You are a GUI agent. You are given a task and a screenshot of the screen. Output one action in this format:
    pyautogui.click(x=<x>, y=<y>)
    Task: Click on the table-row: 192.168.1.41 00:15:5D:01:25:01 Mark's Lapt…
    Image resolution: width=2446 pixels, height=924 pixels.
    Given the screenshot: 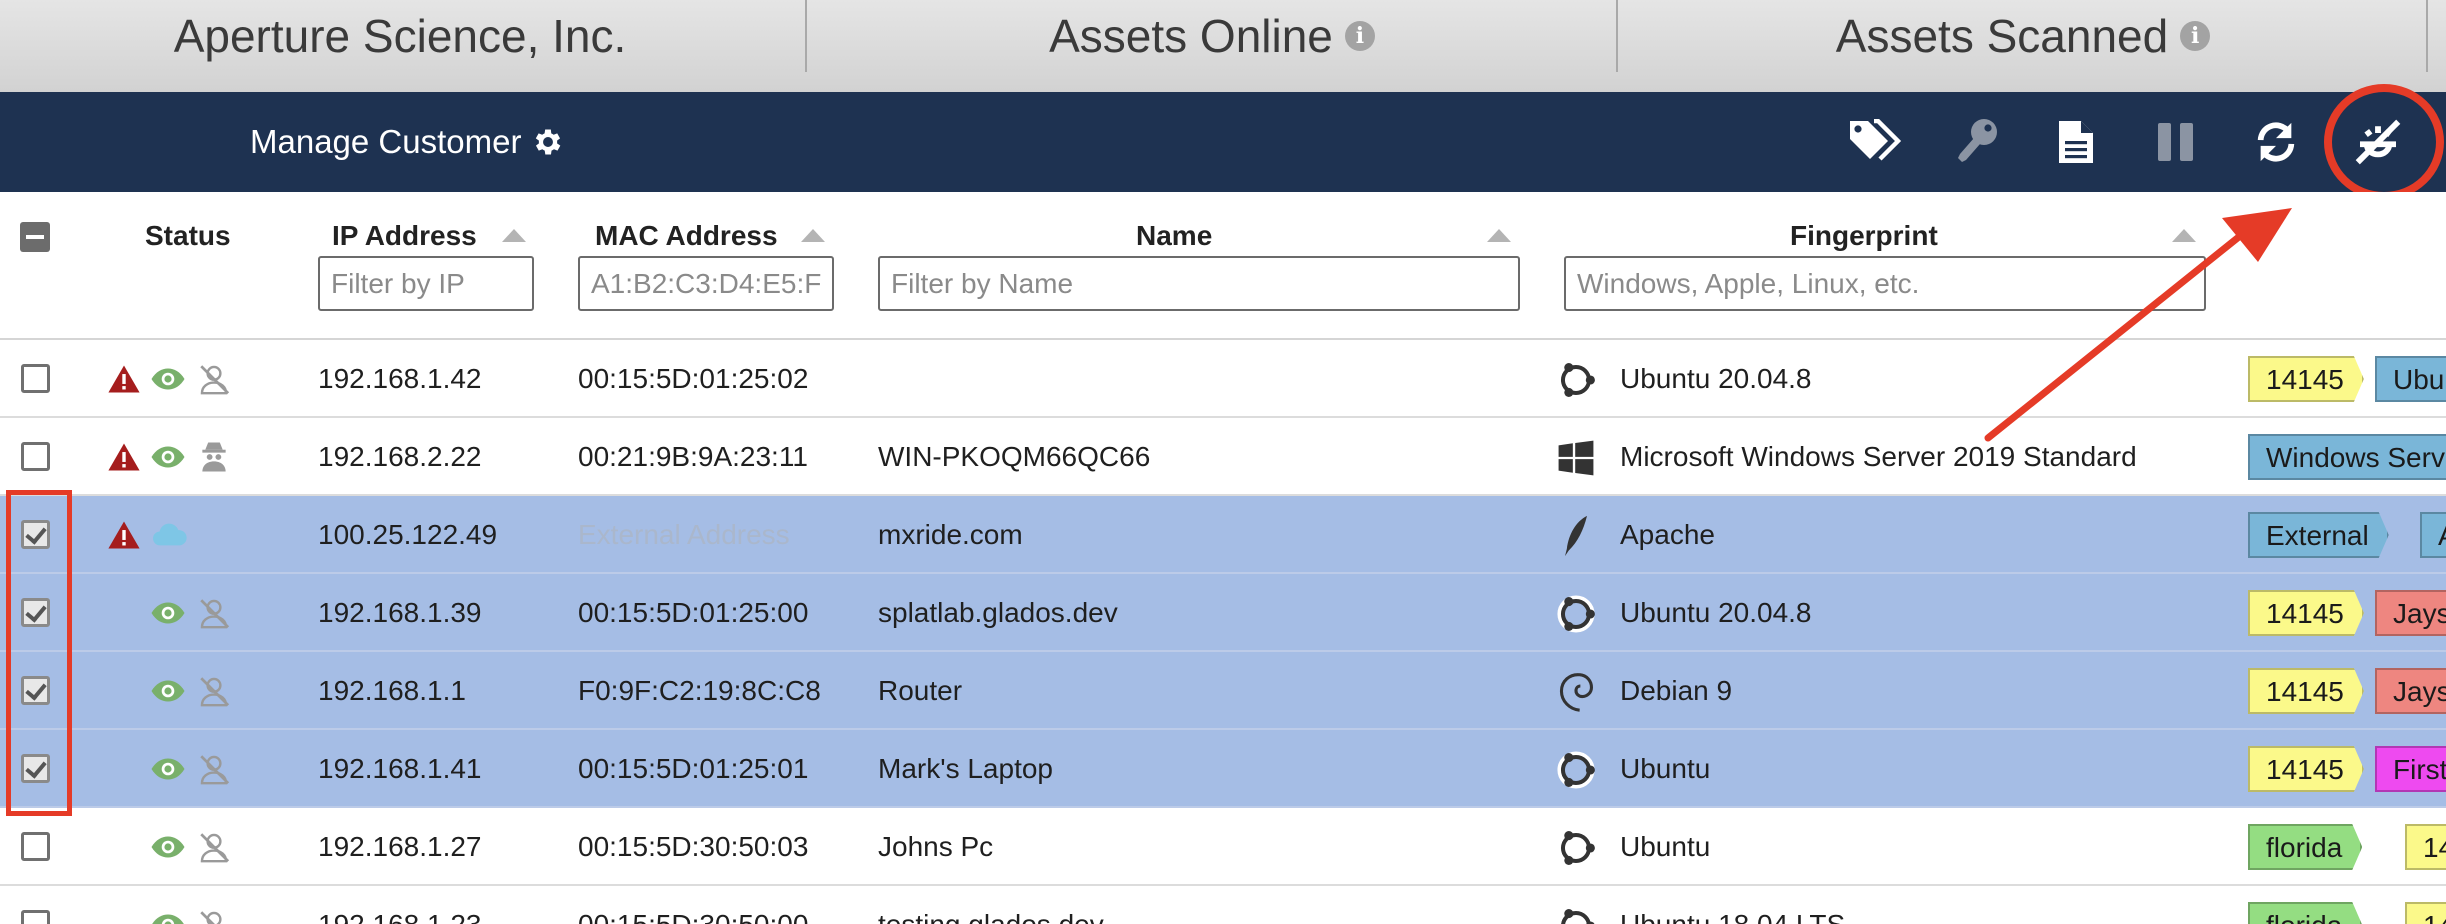 What is the action you would take?
    pyautogui.click(x=1223, y=769)
    